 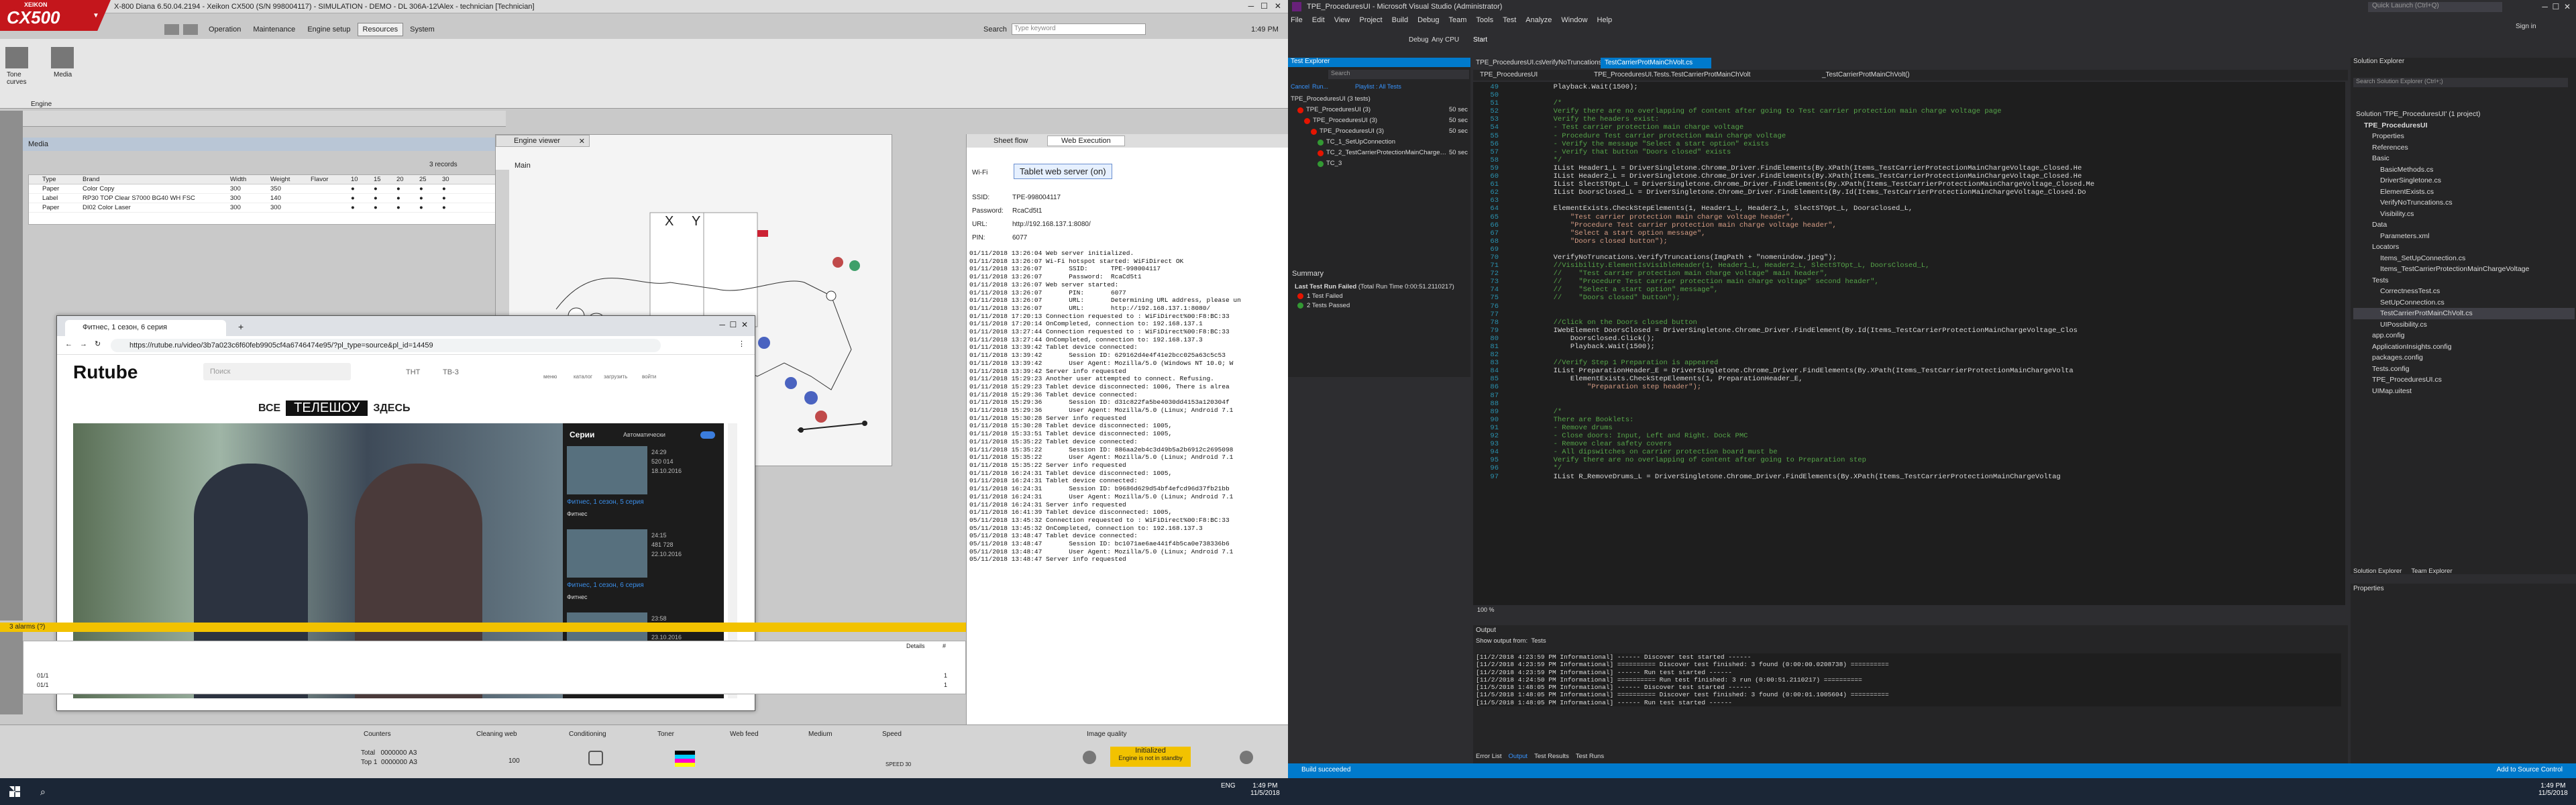 What do you see at coordinates (550, 377) in the screenshot?
I see `nav-menu: меню` at bounding box center [550, 377].